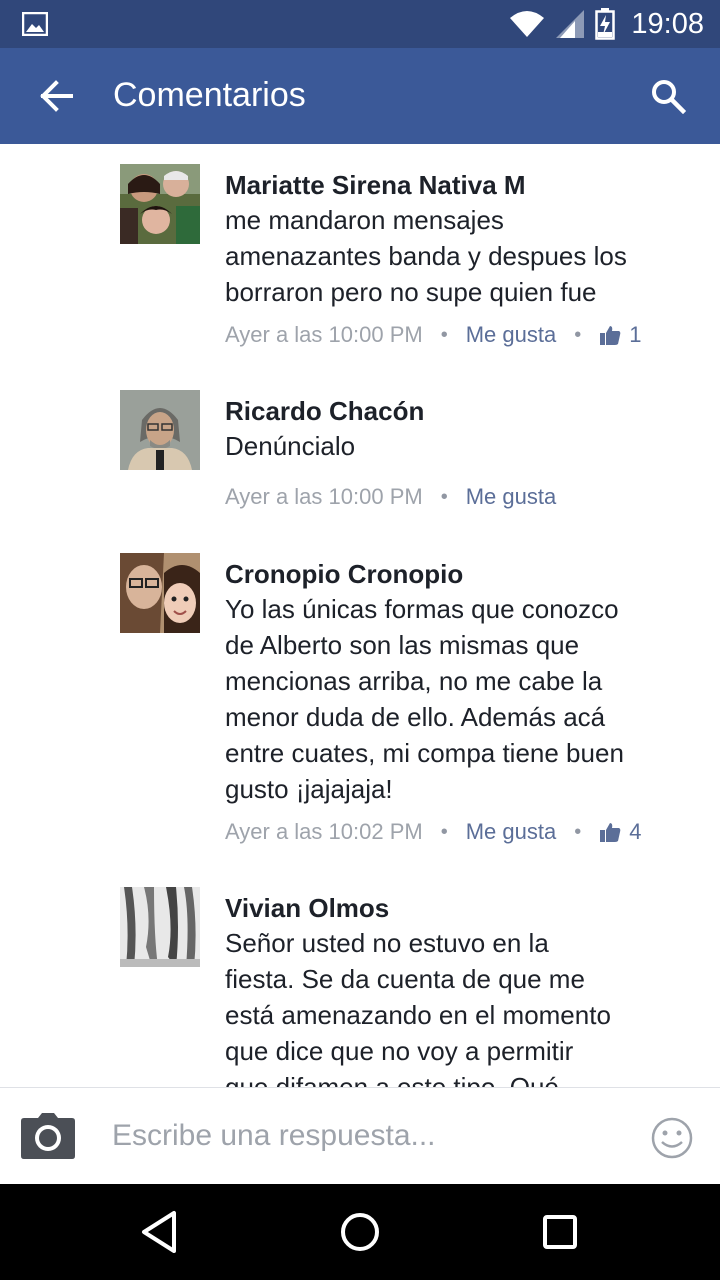 The width and height of the screenshot is (720, 1280). I want to click on reply-input, so click(362, 1136).